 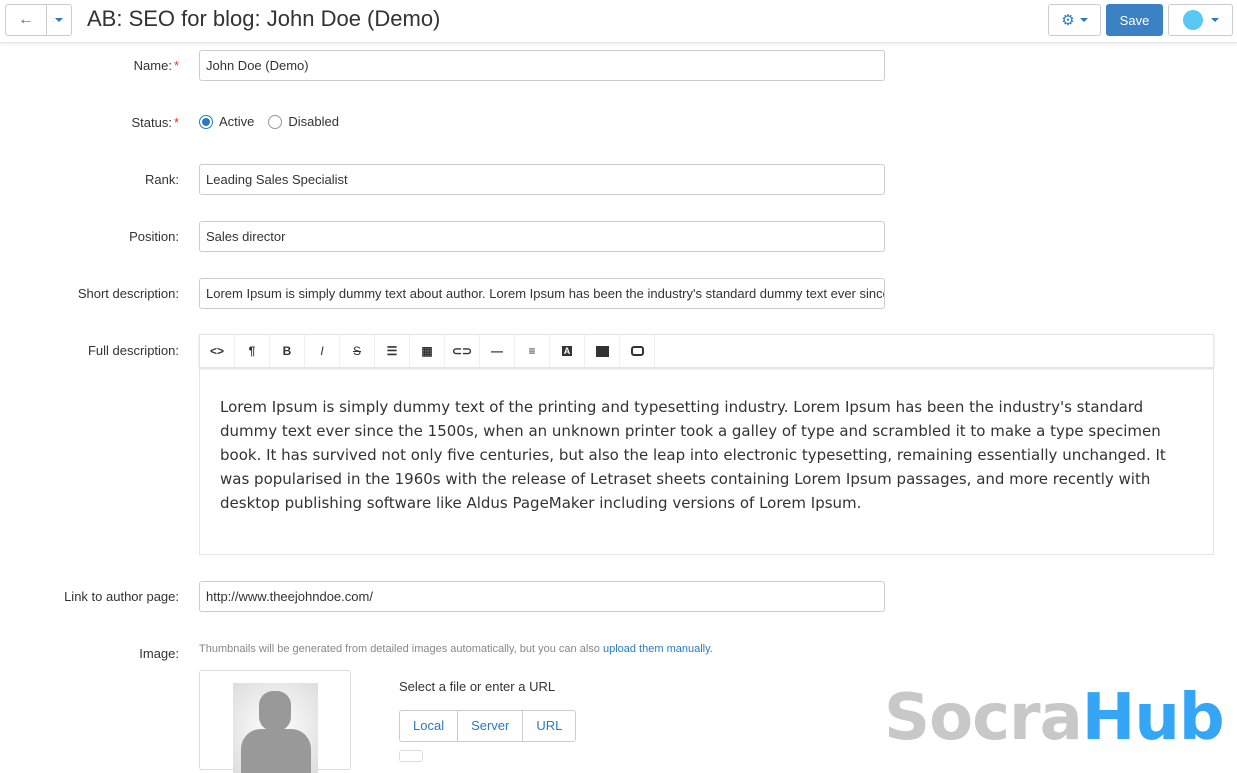 What do you see at coordinates (1192, 20) in the screenshot?
I see `hexagon-app-icon` at bounding box center [1192, 20].